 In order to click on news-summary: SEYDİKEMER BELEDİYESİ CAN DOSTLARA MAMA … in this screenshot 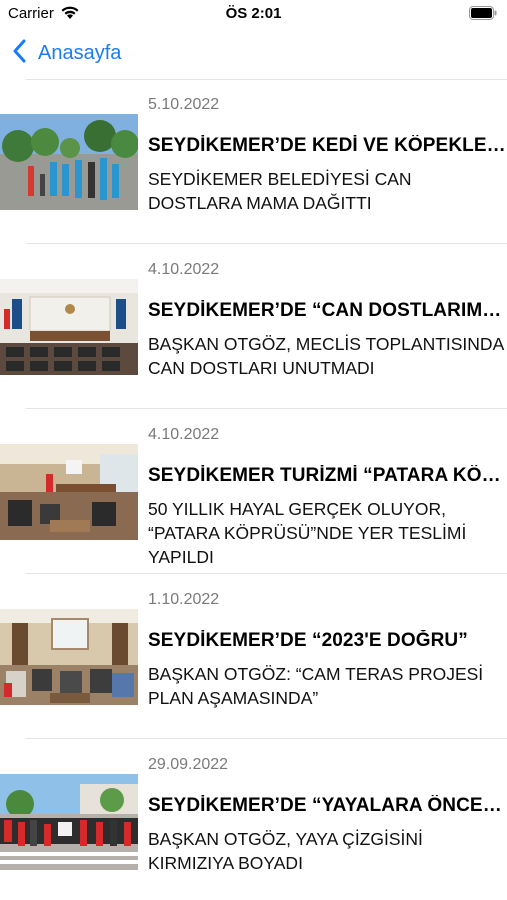, I will do `click(280, 191)`.